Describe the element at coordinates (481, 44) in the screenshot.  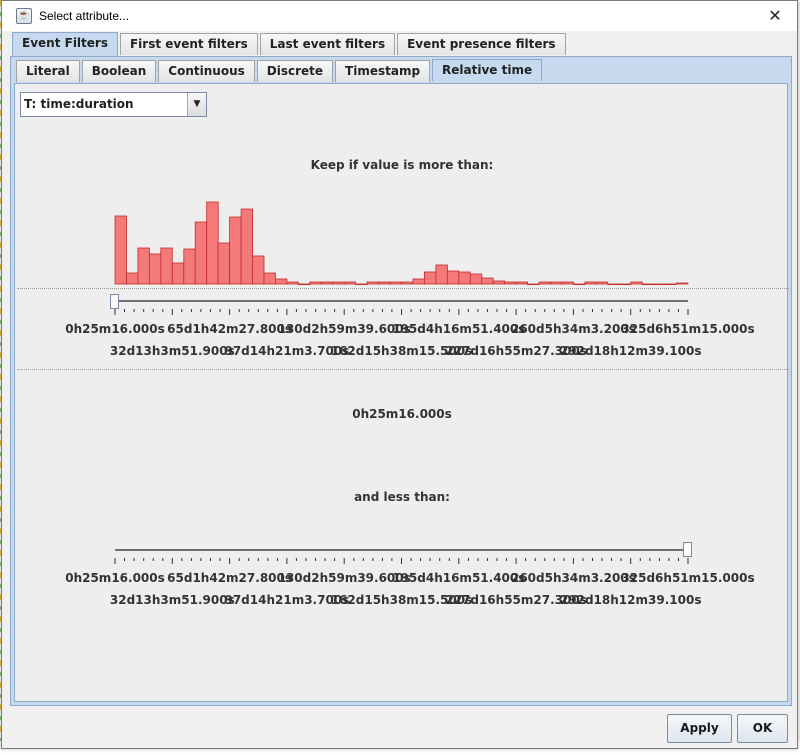
I see `tab-event-presence-filters: Event presence filters` at that location.